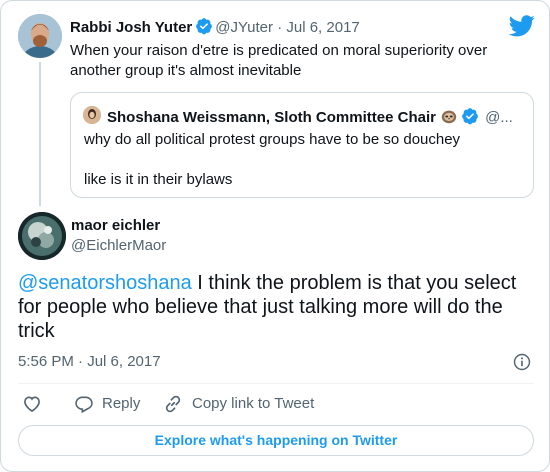  What do you see at coordinates (449, 117) in the screenshot?
I see `sloth-icon` at bounding box center [449, 117].